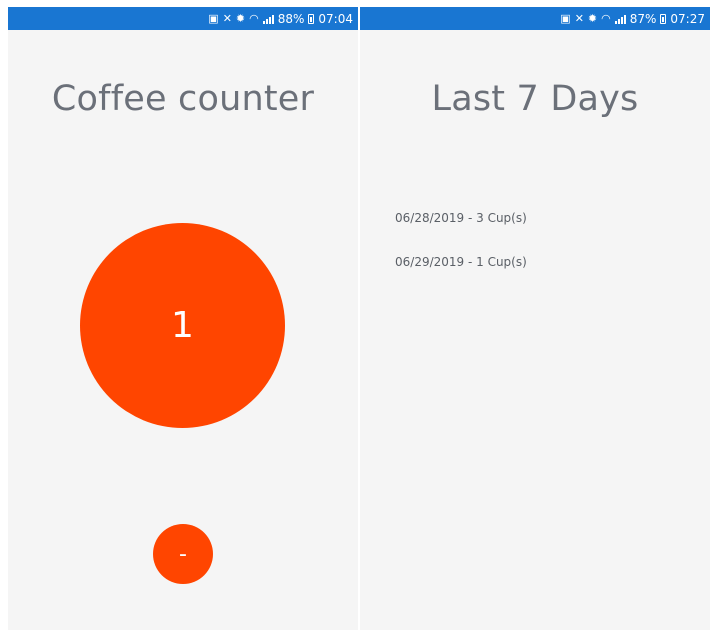  What do you see at coordinates (183, 18) in the screenshot?
I see `status-bar: ▣ ✕ ✹ ◠ 88% 07:04` at bounding box center [183, 18].